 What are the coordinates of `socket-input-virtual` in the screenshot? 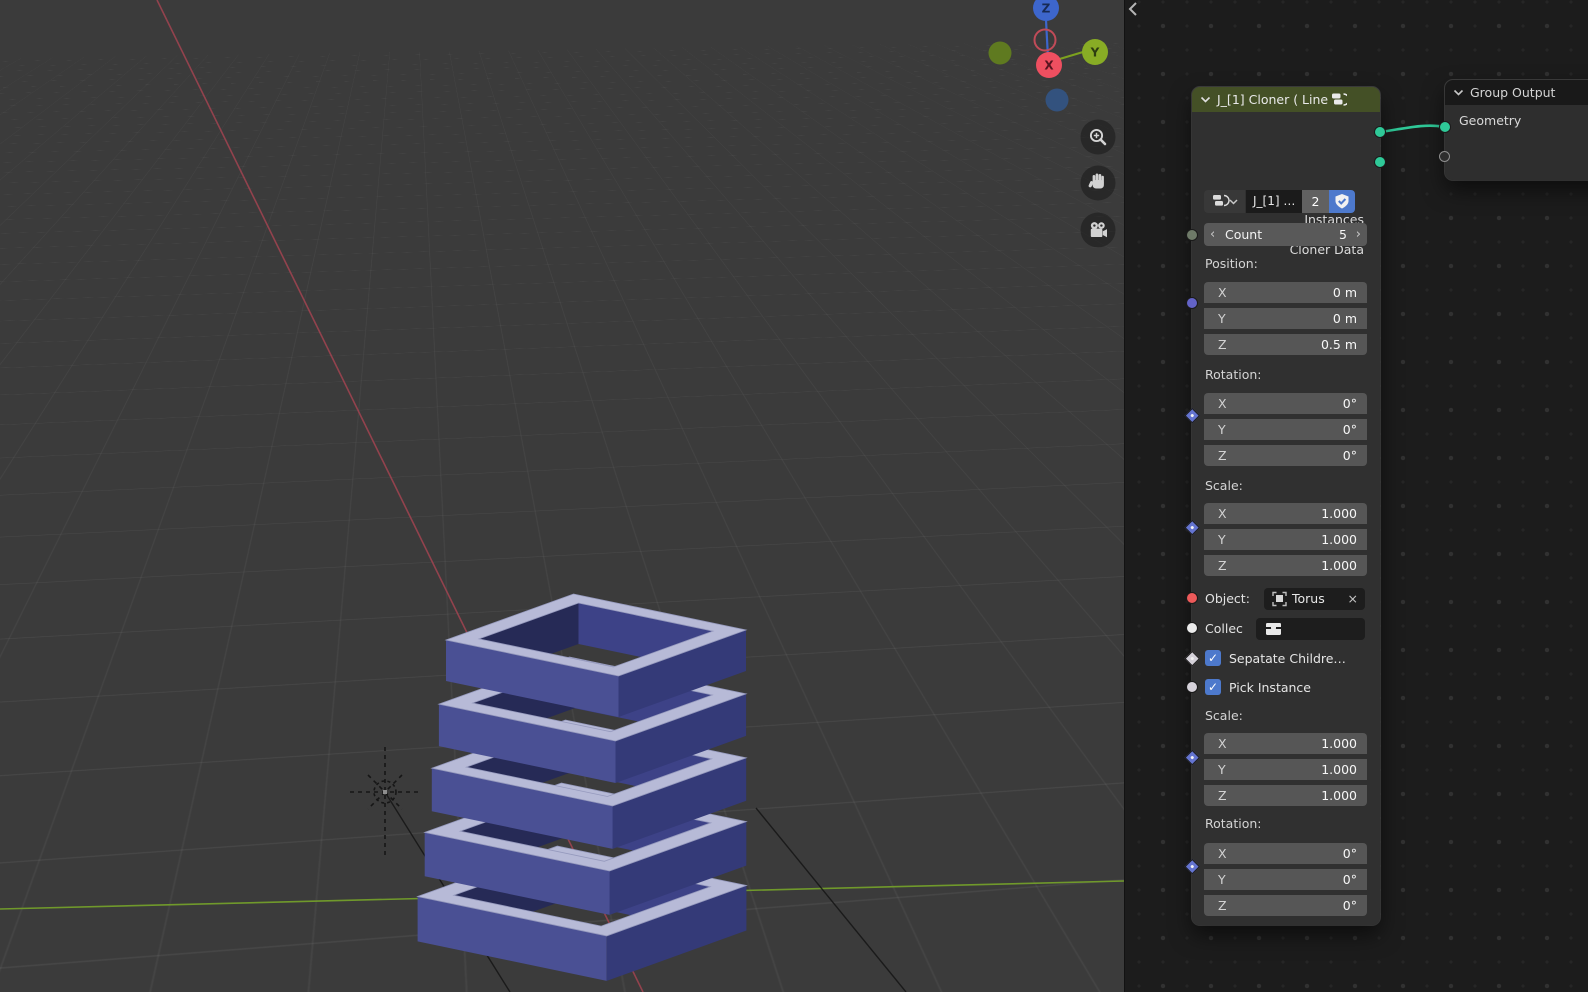 It's located at (1445, 157).